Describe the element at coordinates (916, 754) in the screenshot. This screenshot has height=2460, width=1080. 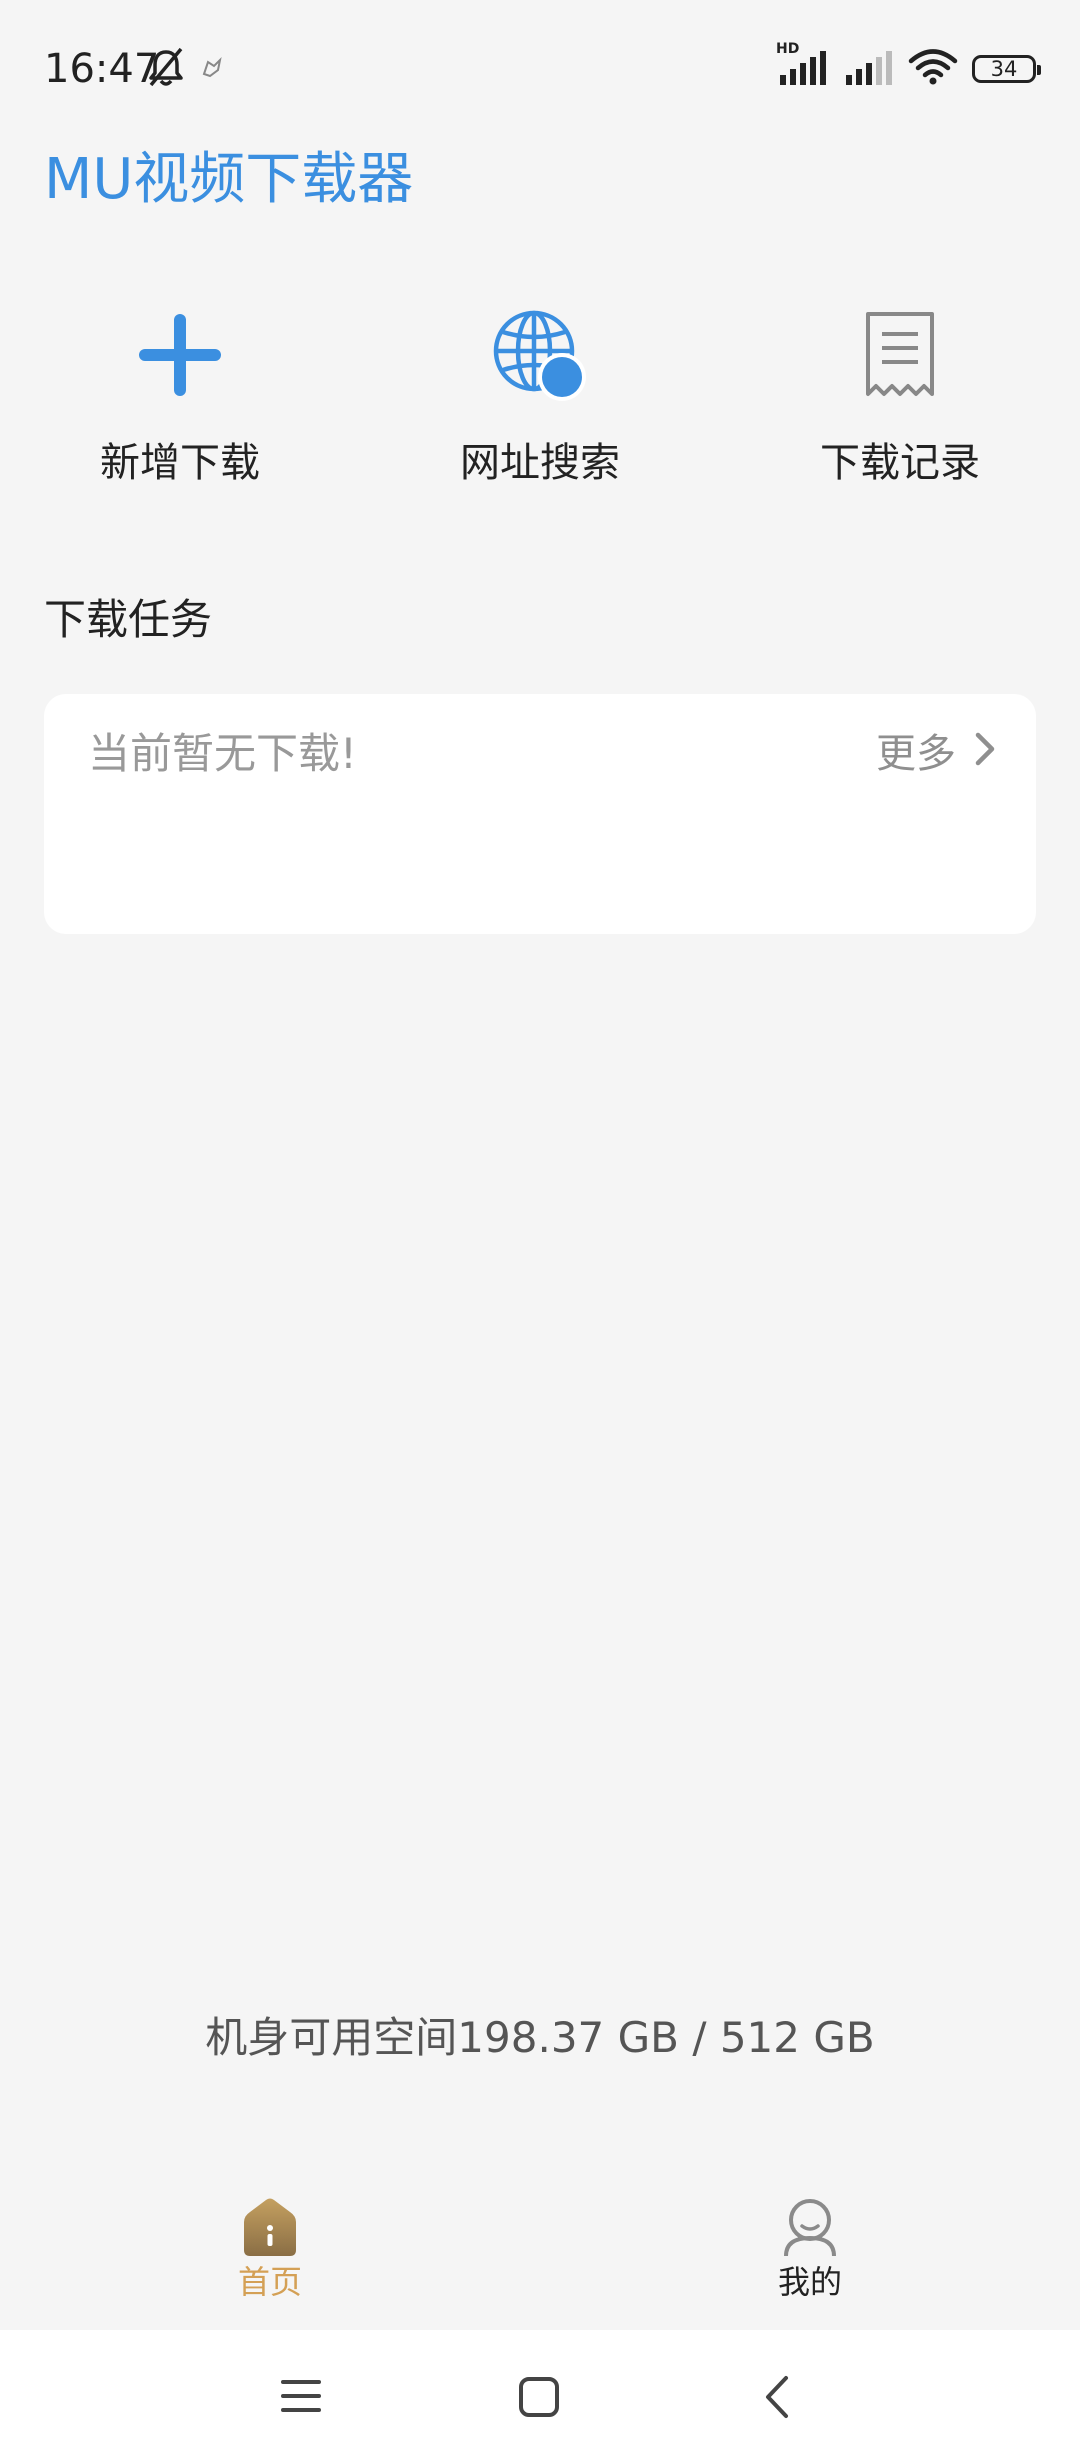
I see `more-label: 更多` at that location.